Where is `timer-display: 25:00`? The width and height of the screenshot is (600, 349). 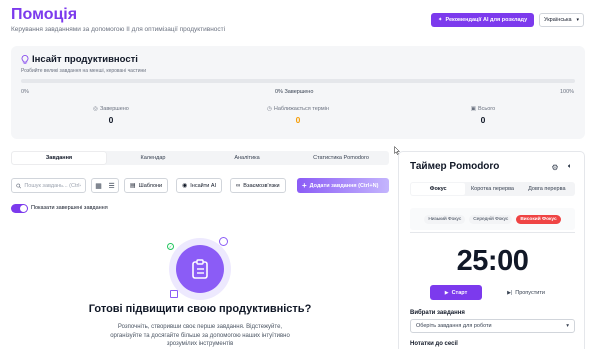
timer-display: 25:00 is located at coordinates (492, 261).